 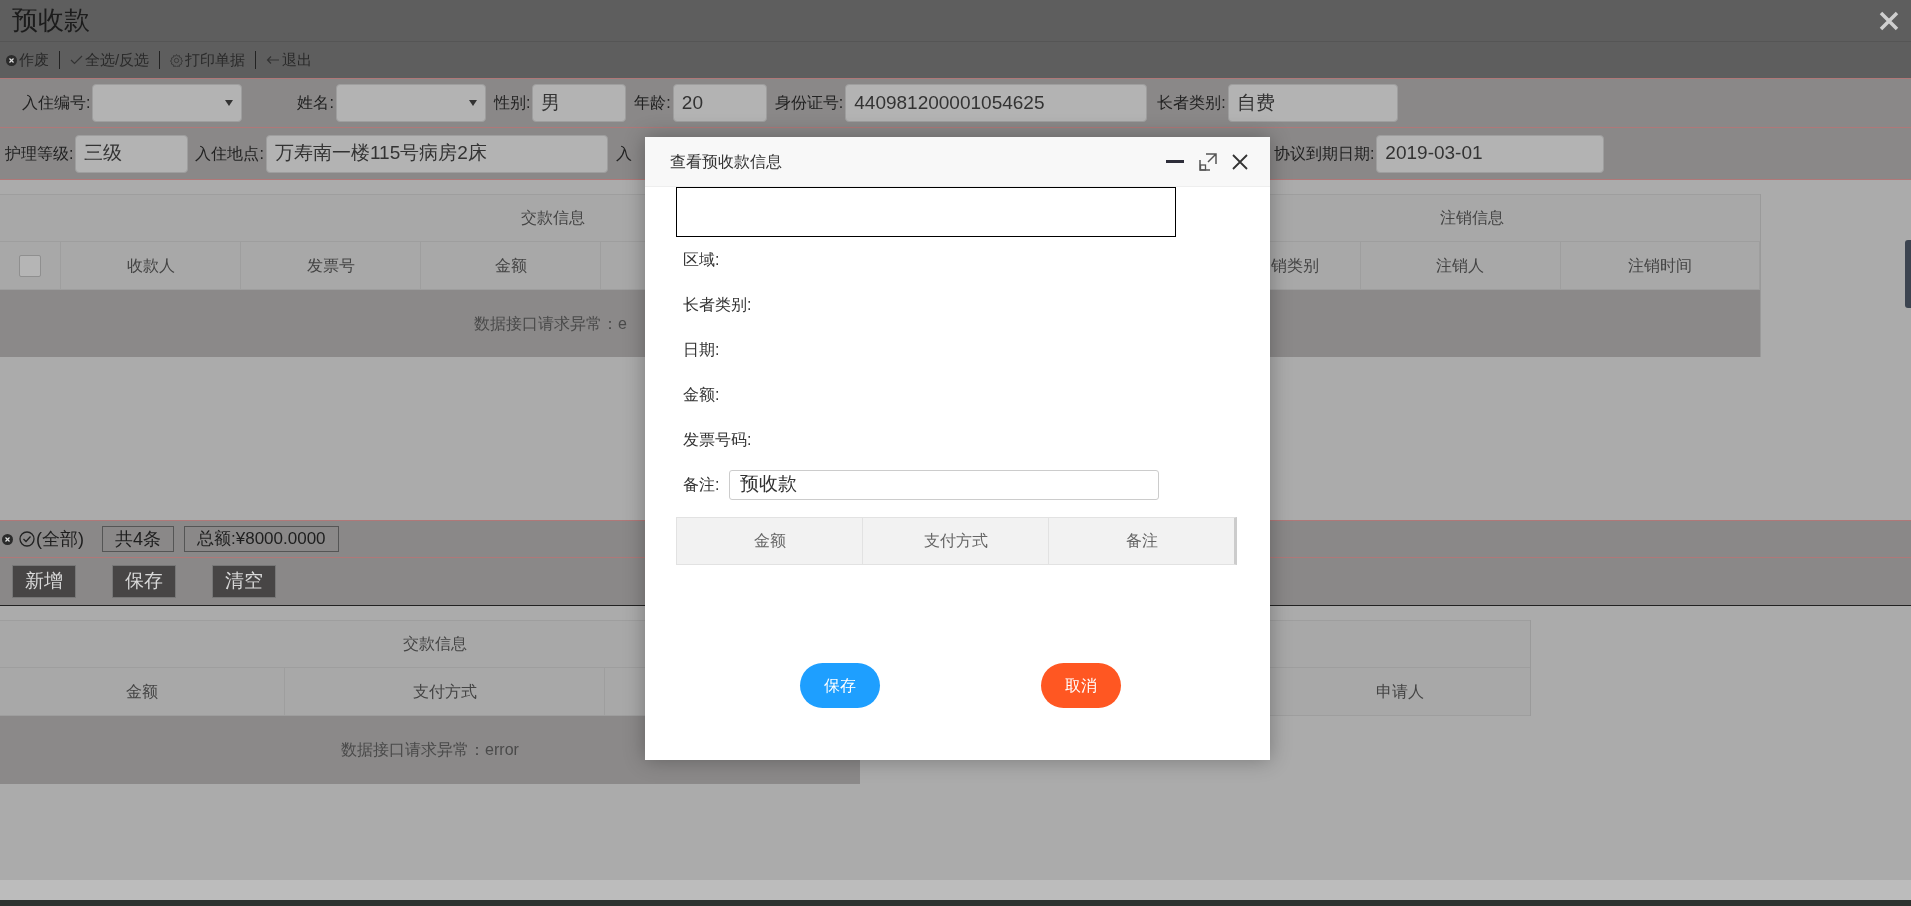 What do you see at coordinates (809, 103) in the screenshot?
I see `field-label: 身份证号:` at bounding box center [809, 103].